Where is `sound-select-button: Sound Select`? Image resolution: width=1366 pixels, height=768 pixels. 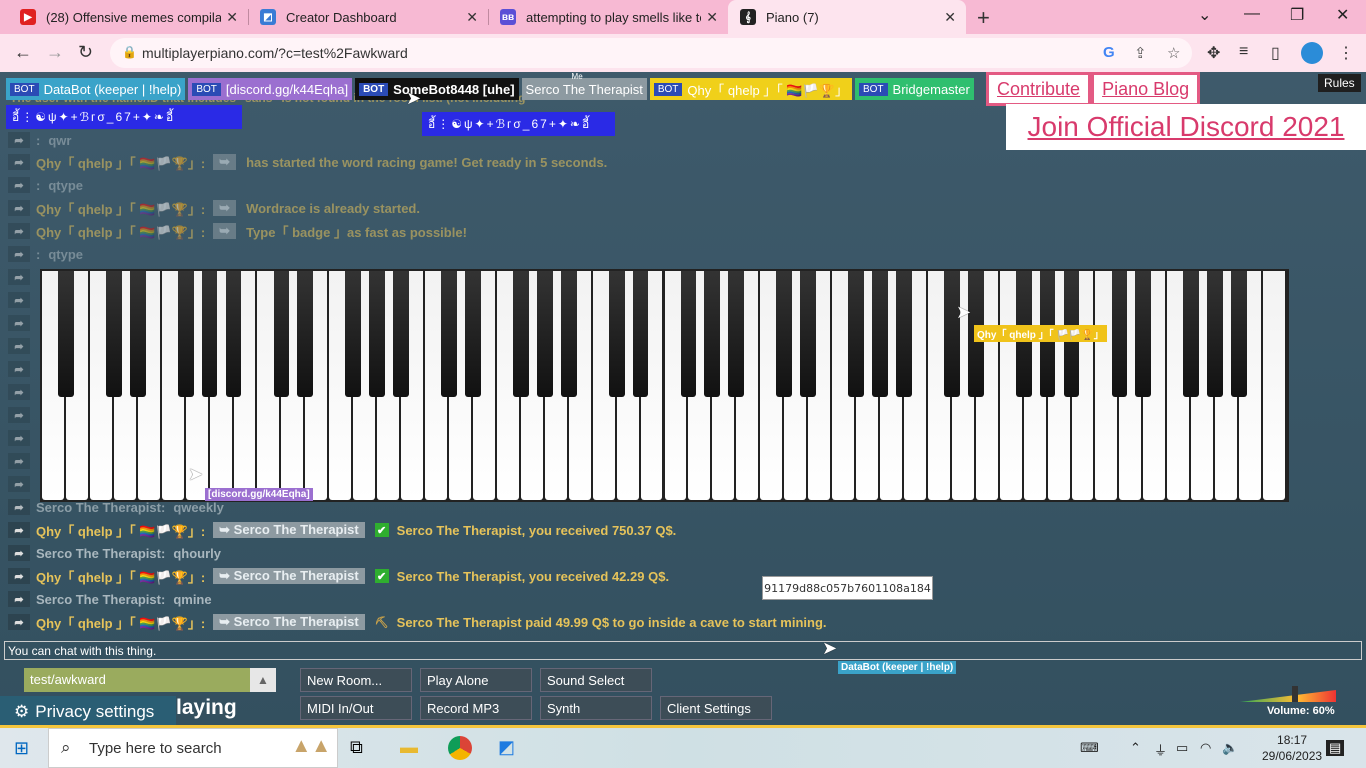 sound-select-button: Sound Select is located at coordinates (596, 680).